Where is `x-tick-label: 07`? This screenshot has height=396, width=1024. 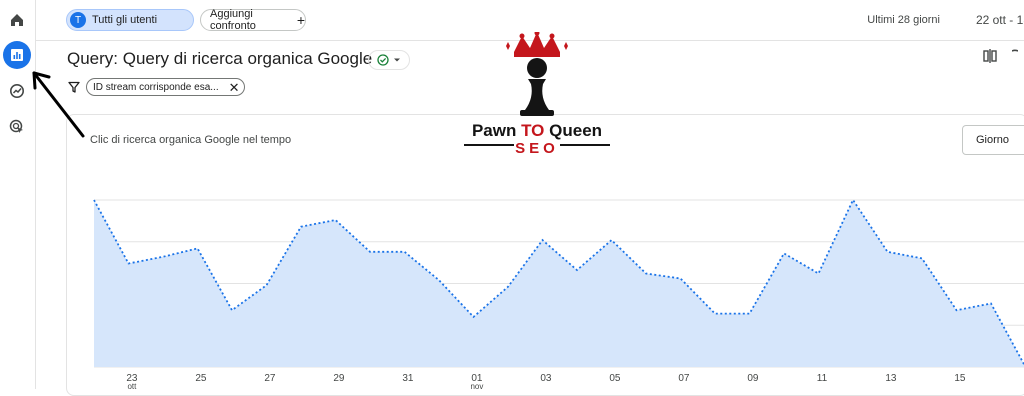
x-tick-label: 07 is located at coordinates (684, 378).